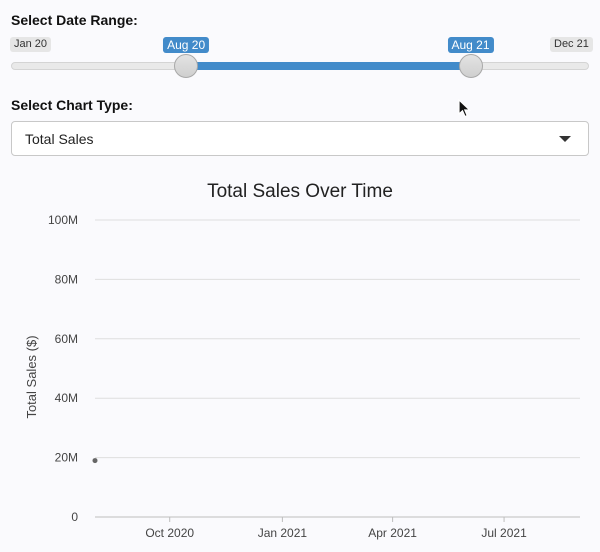 This screenshot has height=552, width=600. What do you see at coordinates (186, 66) in the screenshot?
I see `slider-from-handle` at bounding box center [186, 66].